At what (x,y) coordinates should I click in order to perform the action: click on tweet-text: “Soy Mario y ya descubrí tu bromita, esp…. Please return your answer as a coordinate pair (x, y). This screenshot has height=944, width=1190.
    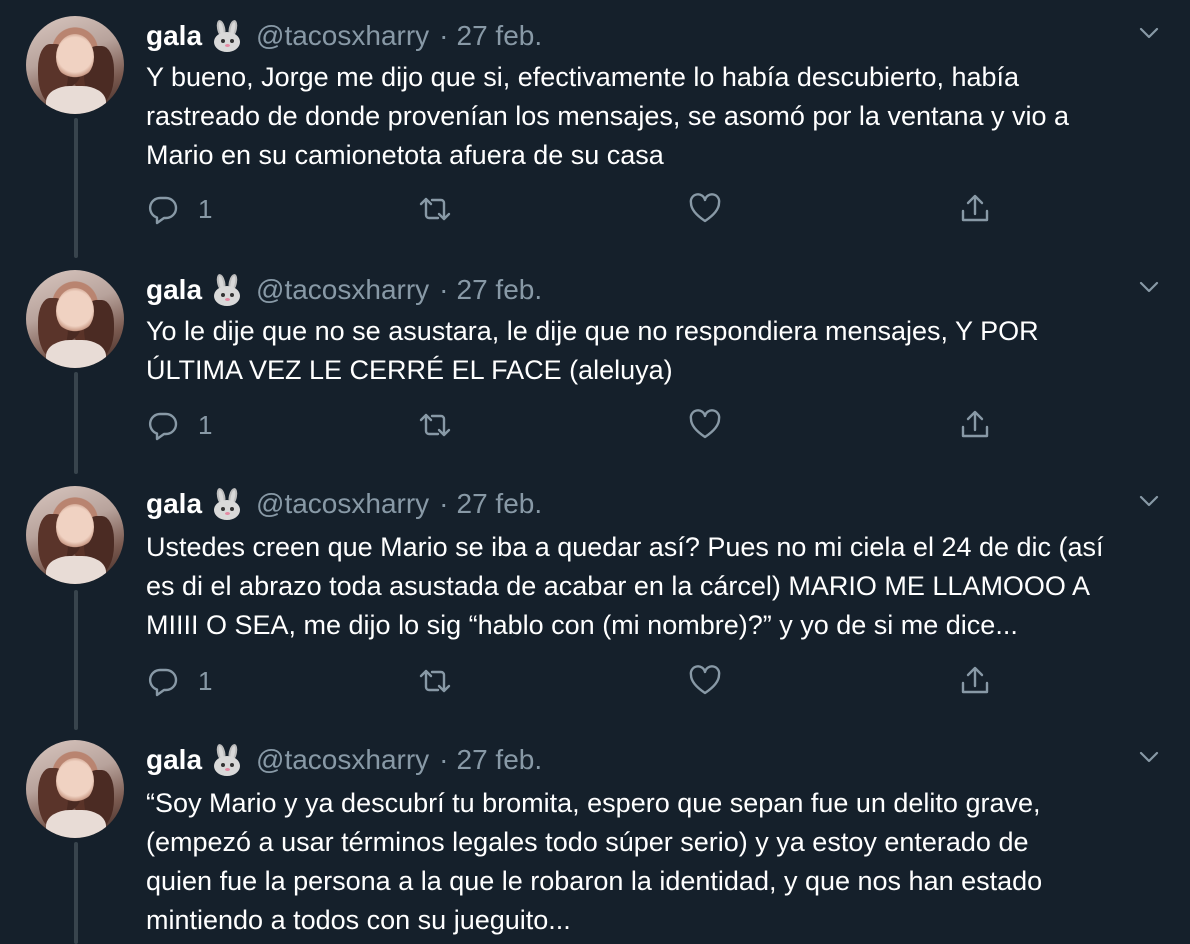
    Looking at the image, I should click on (594, 861).